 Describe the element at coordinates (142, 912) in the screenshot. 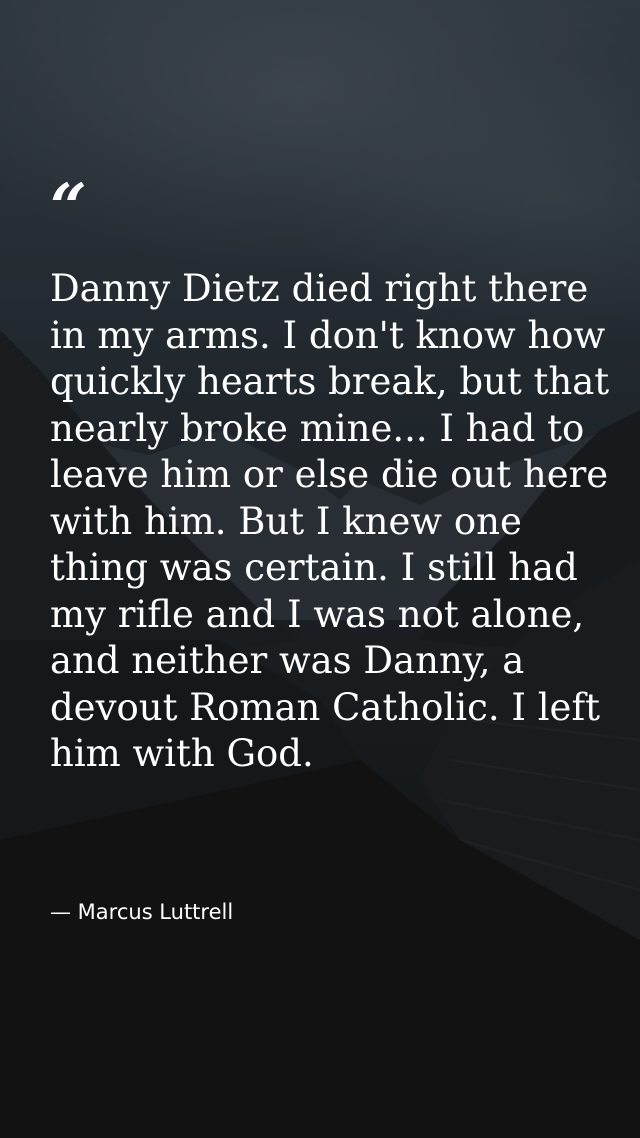

I see `quote-author: — Marcus Luttrell` at that location.